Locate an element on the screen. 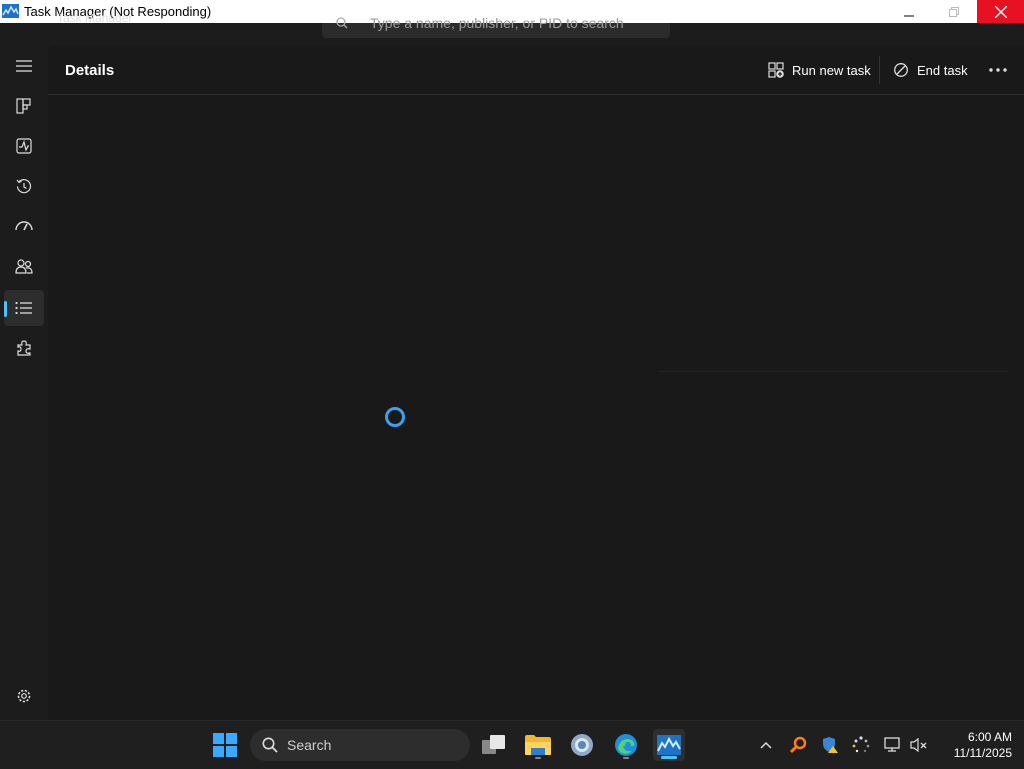  gear-icon is located at coordinates (24, 696).